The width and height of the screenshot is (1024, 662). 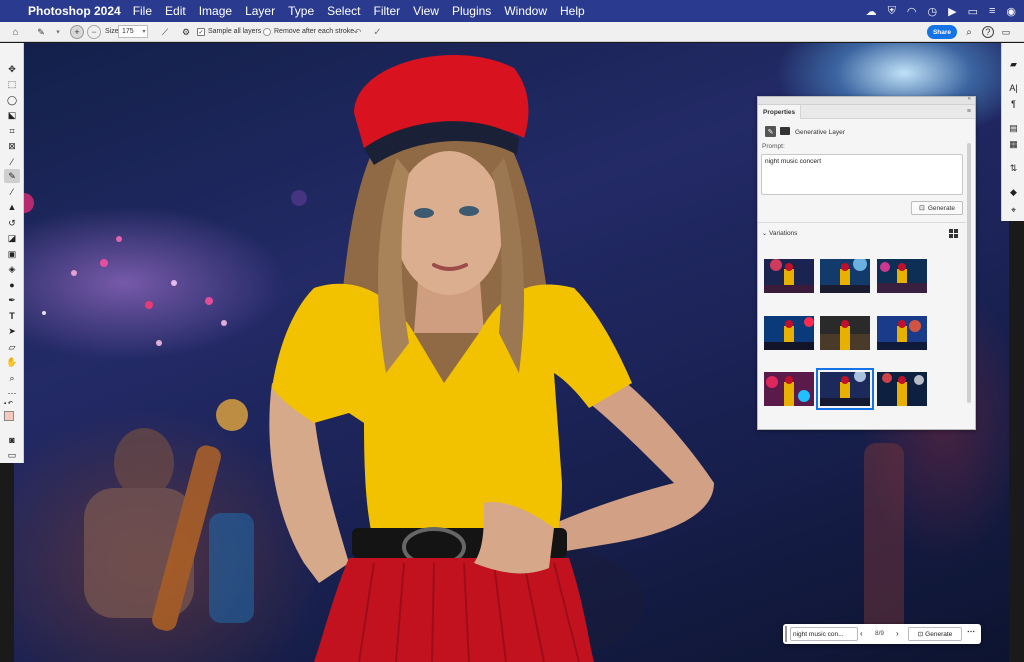 I want to click on eraser-tool-icon: ◪, so click(x=12, y=238).